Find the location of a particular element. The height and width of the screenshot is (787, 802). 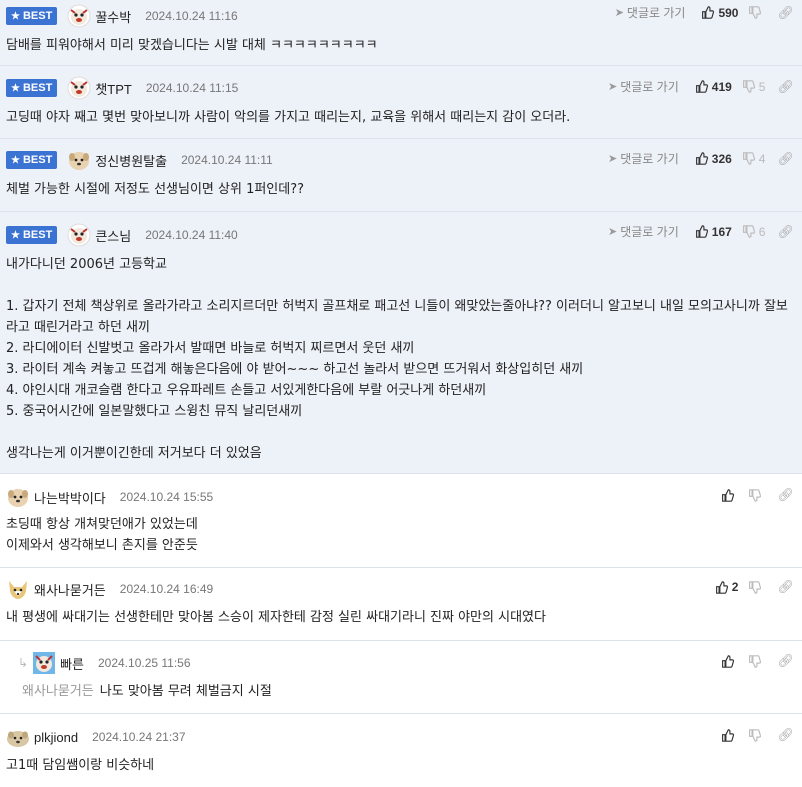

comment-text: 왜사나묻거든 나도 맞아봄 무려 체벌금지 시절 is located at coordinates (409, 691).